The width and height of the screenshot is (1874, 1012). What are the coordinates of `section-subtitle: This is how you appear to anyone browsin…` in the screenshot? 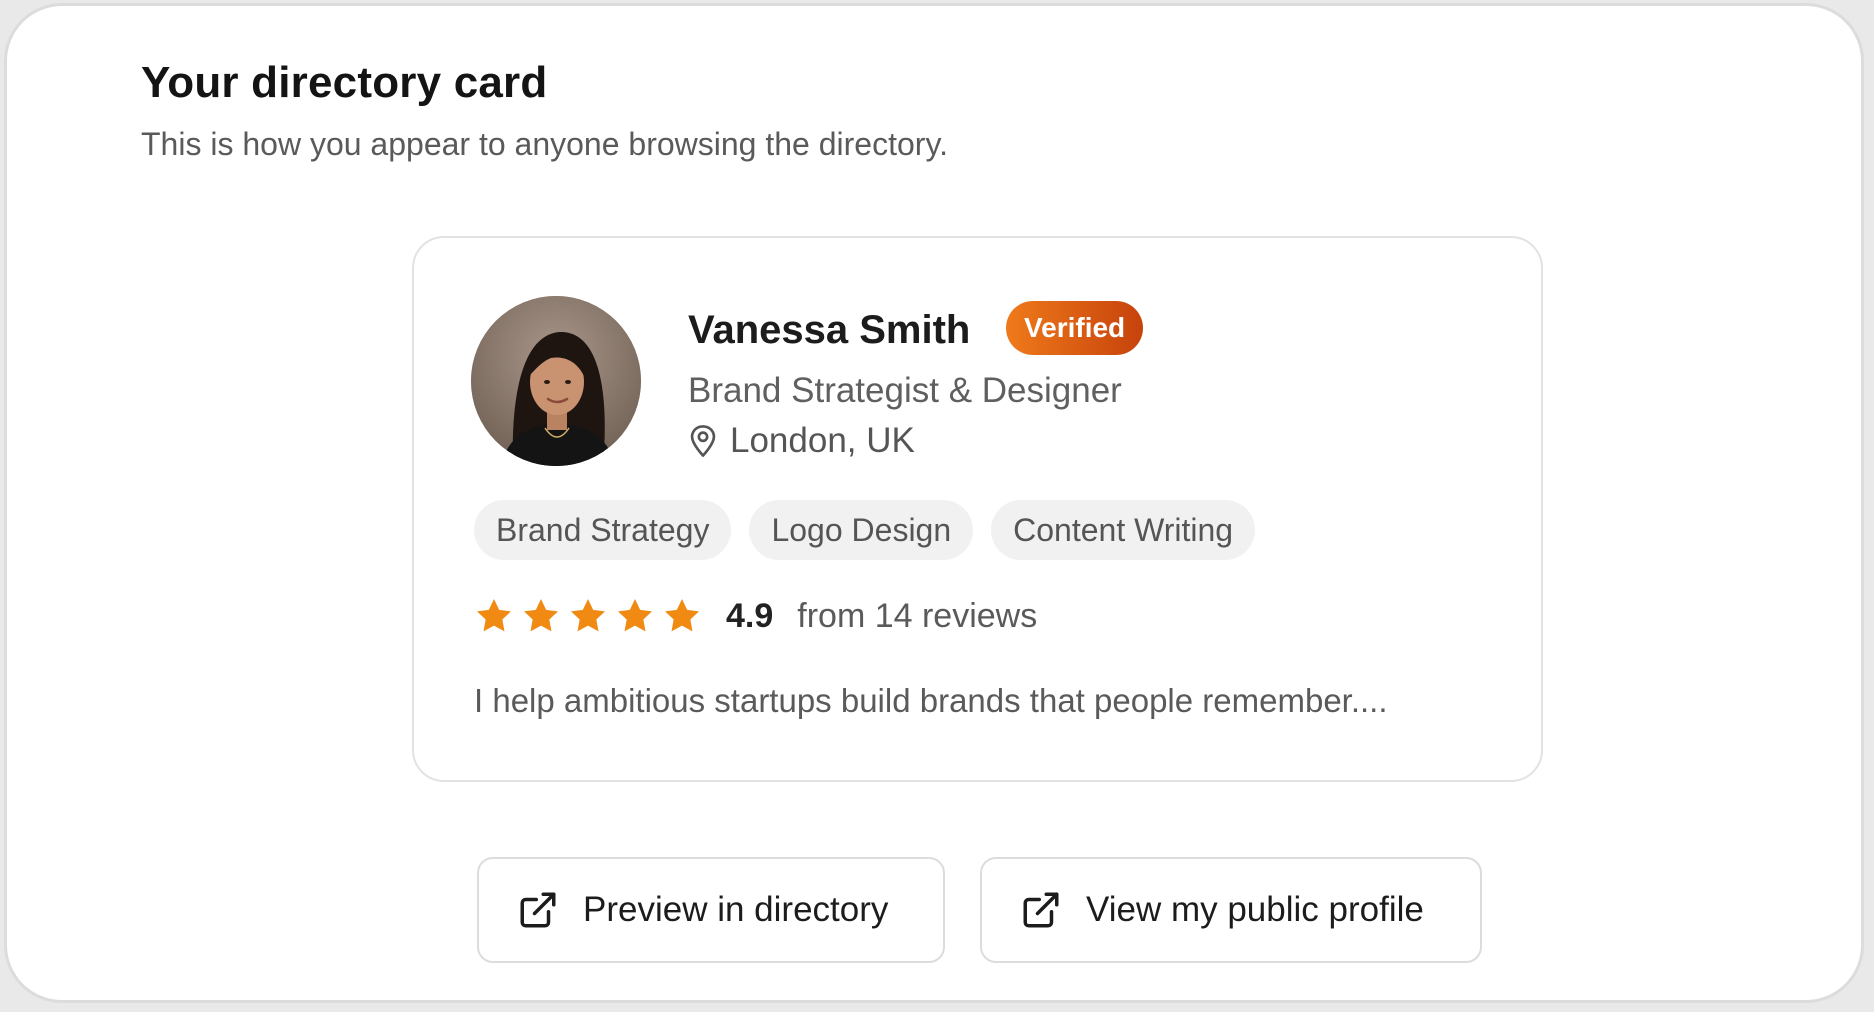 It's located at (544, 144).